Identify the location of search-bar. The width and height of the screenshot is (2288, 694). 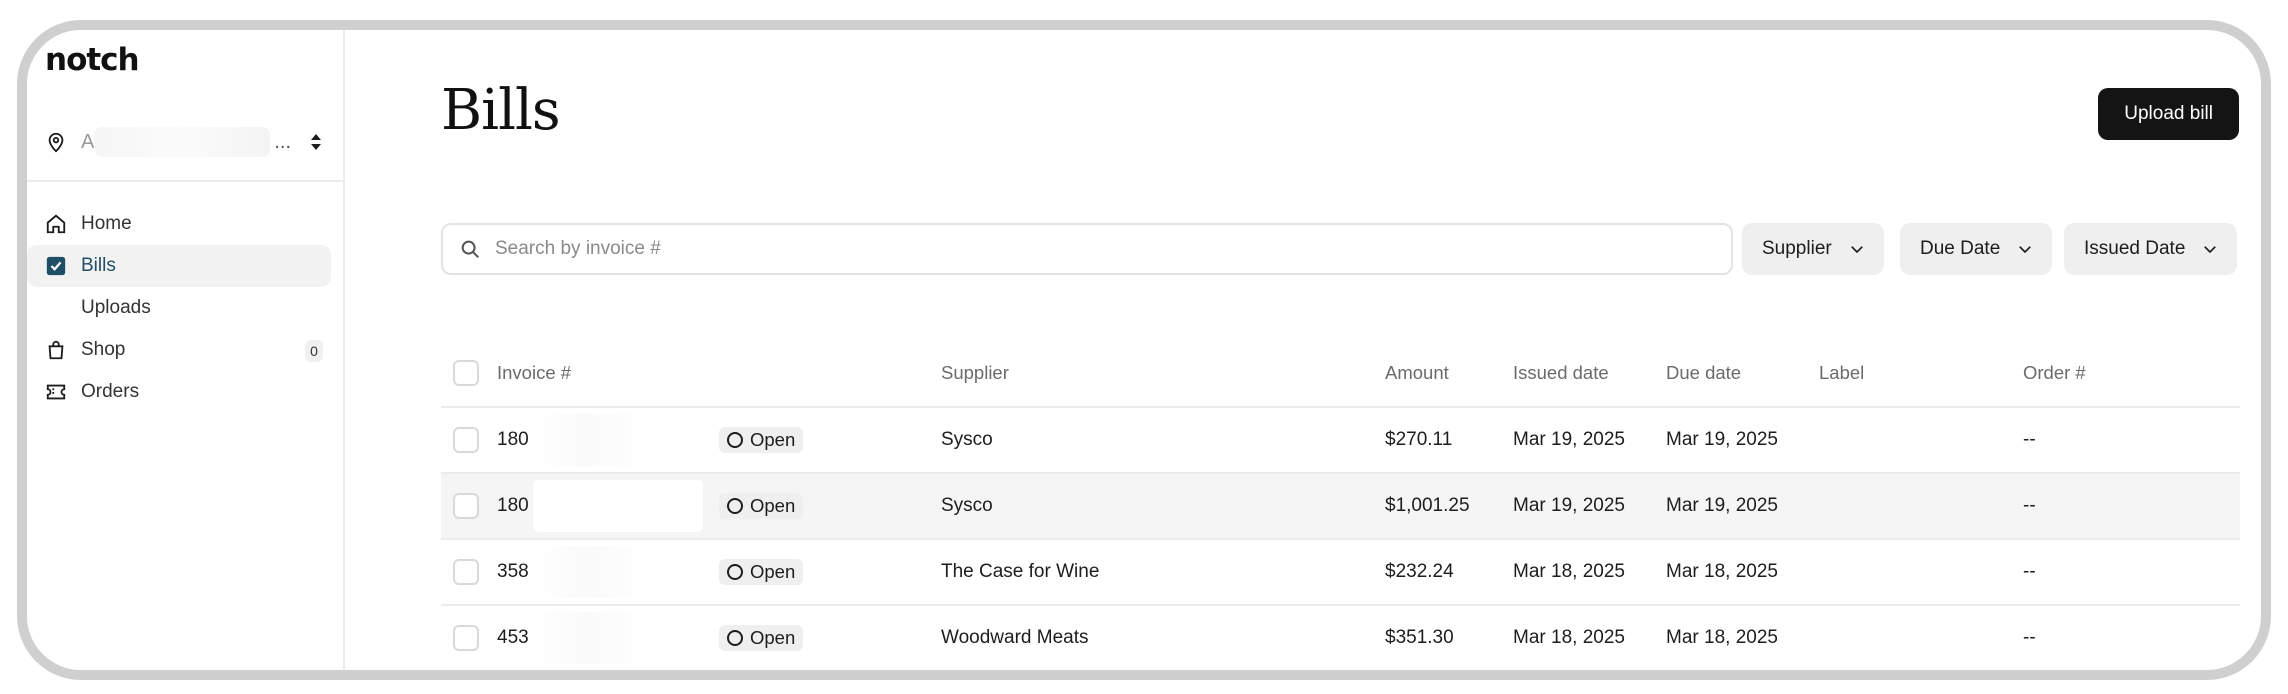
(1087, 249).